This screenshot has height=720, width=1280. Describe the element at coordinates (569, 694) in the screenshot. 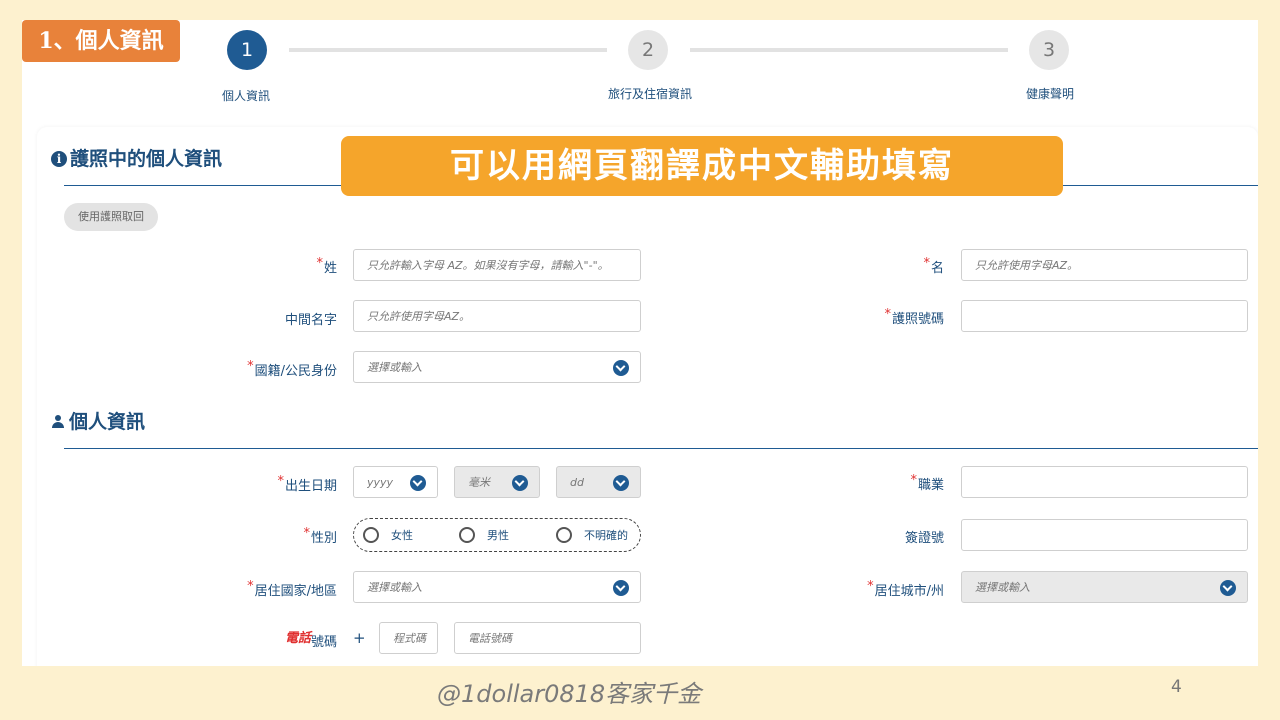

I see `watermark: @1dollar0818客家千金` at that location.